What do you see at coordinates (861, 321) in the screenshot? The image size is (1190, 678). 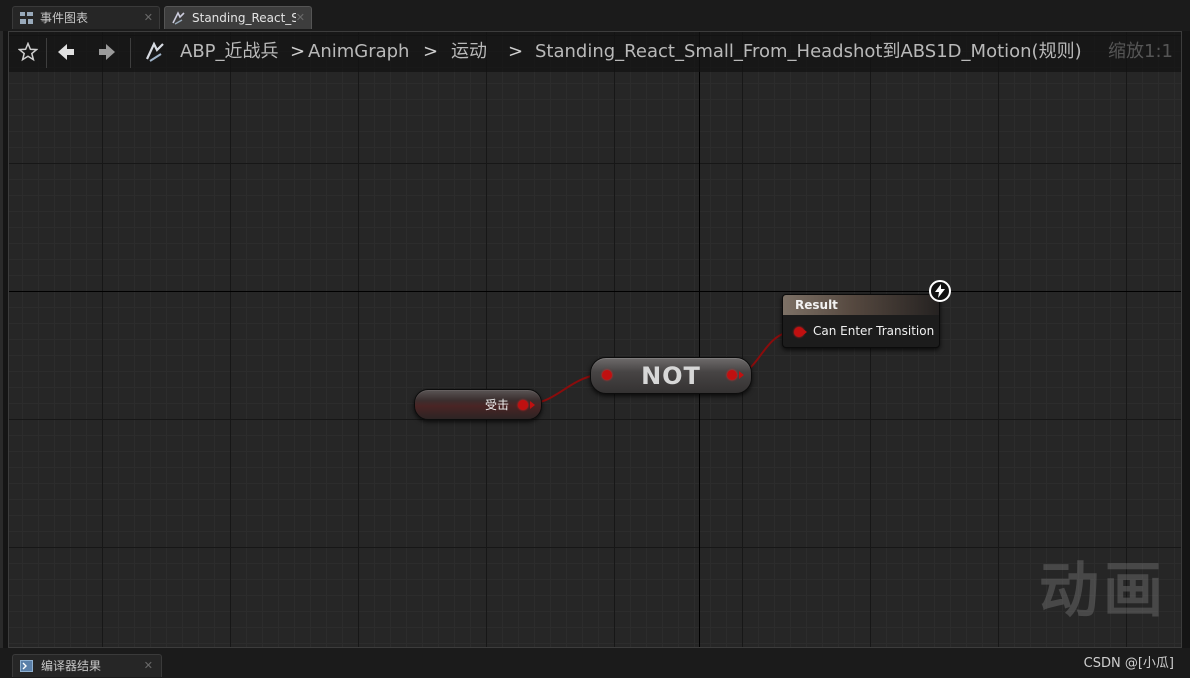 I see `result-node: Result Can Enter Transition` at bounding box center [861, 321].